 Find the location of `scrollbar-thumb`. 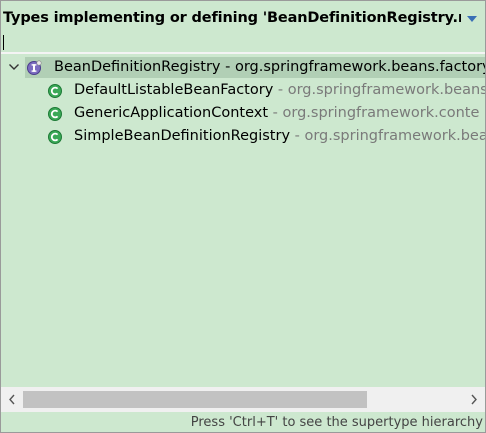

scrollbar-thumb is located at coordinates (195, 399).